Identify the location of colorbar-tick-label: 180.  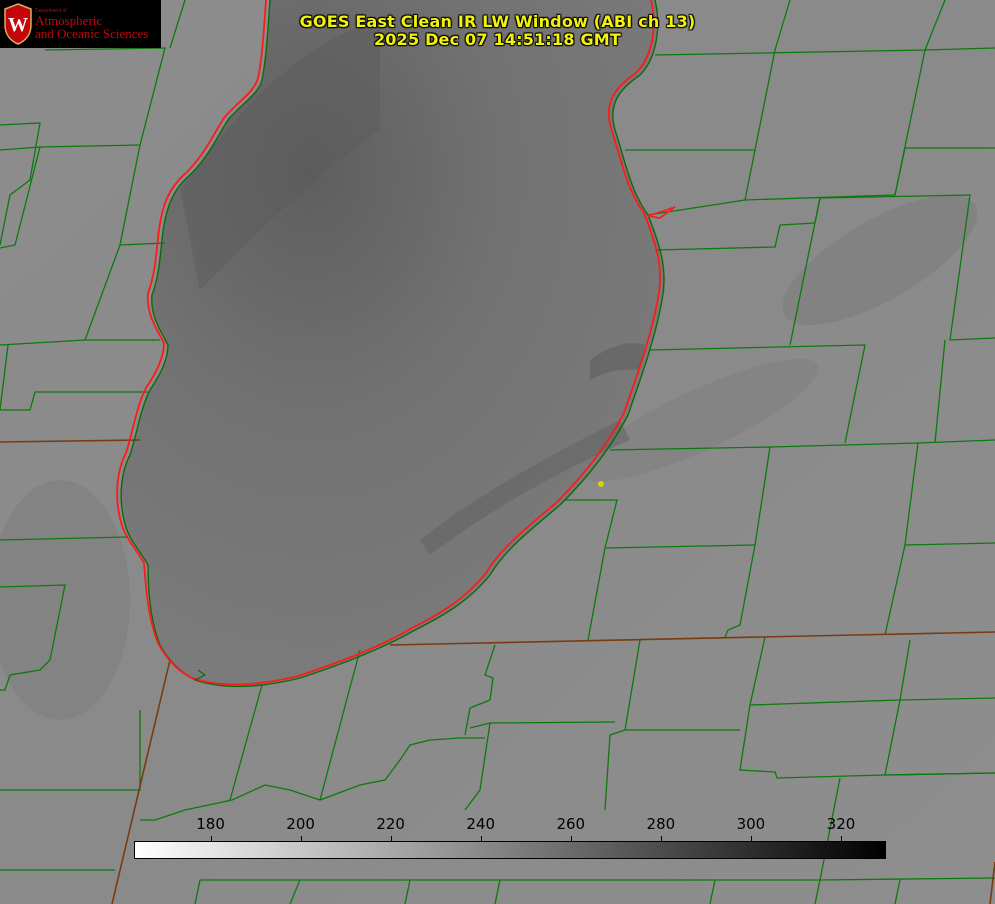
(210, 824).